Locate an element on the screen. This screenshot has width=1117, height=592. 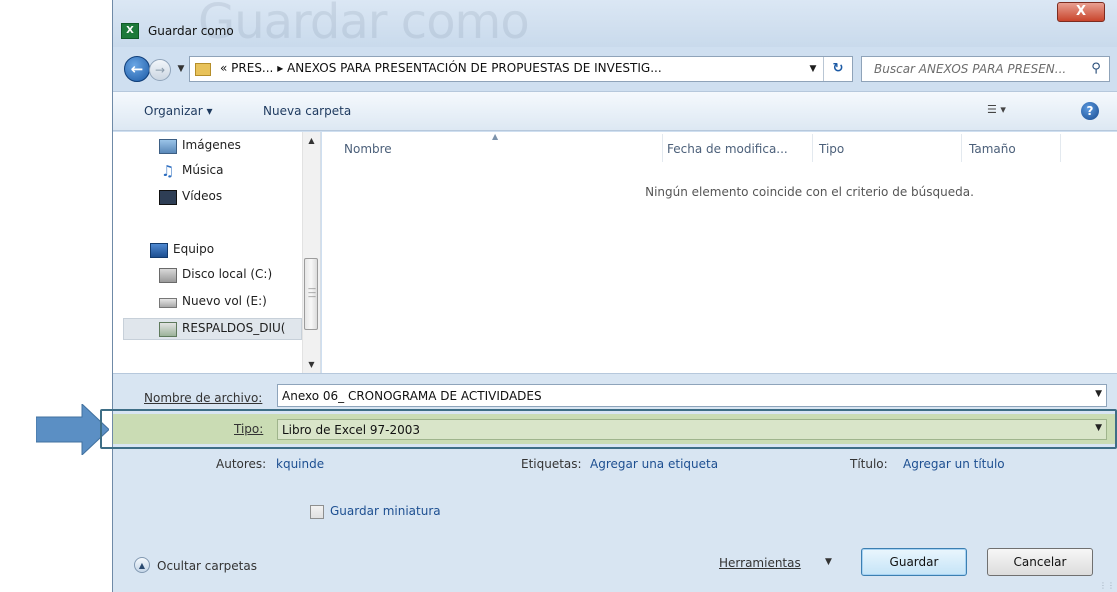
nav-item-music: ♫ Música is located at coordinates (208, 172).